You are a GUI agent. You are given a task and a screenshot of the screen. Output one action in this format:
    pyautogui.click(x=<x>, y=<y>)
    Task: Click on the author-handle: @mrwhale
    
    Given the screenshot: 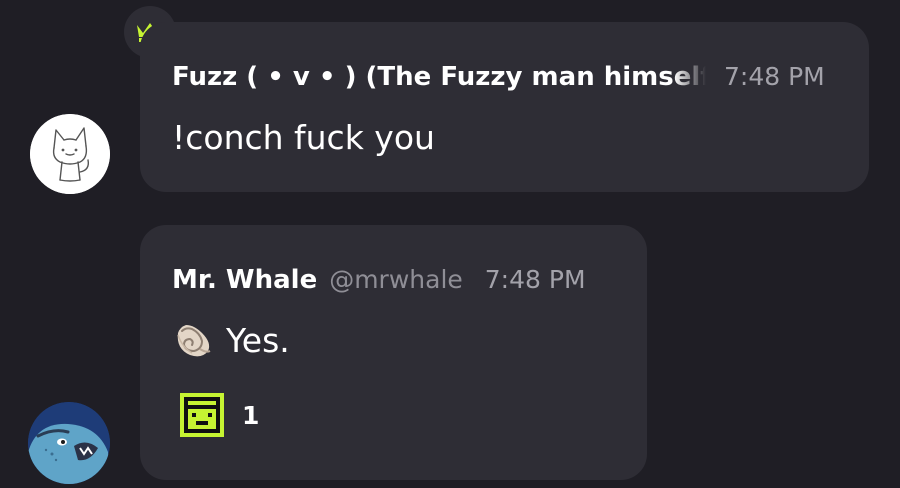 What is the action you would take?
    pyautogui.click(x=396, y=279)
    